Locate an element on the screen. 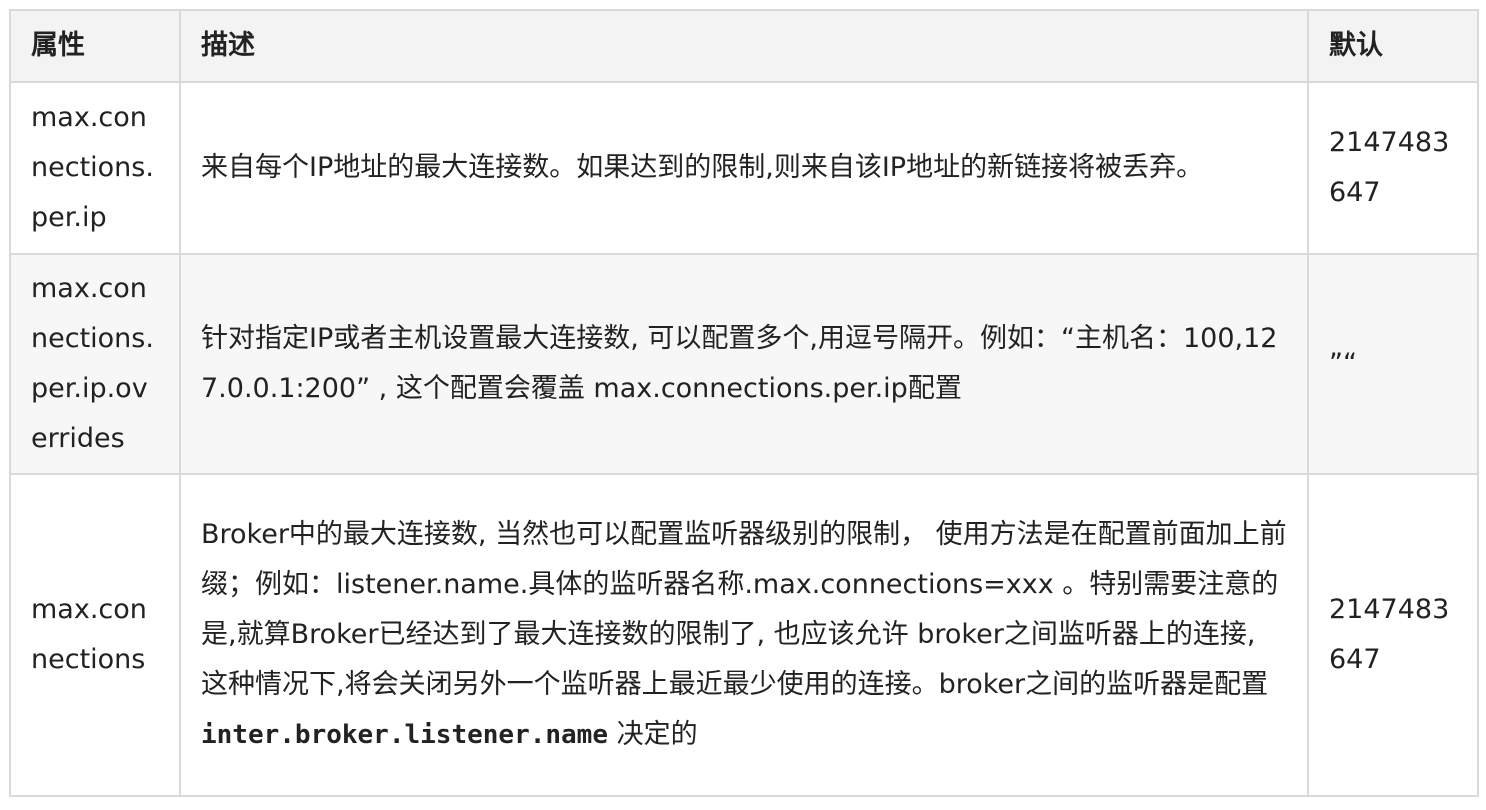 The width and height of the screenshot is (1486, 810). cell-property: max.connections.per.ip.overrides is located at coordinates (95, 364).